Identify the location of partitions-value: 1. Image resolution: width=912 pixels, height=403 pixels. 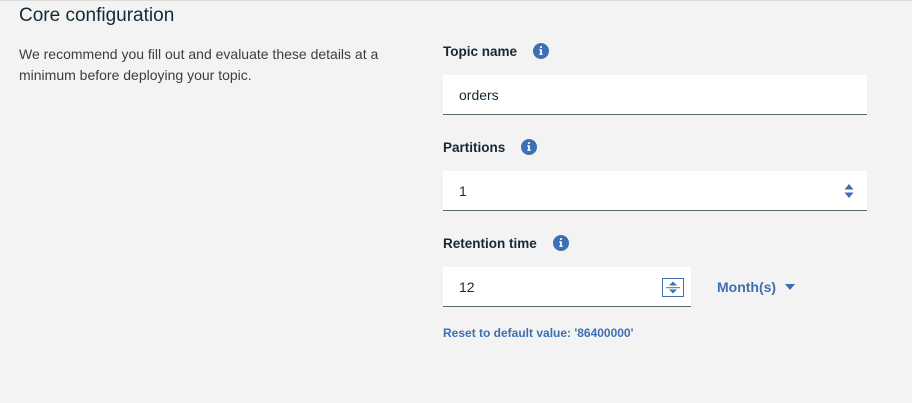
(463, 191).